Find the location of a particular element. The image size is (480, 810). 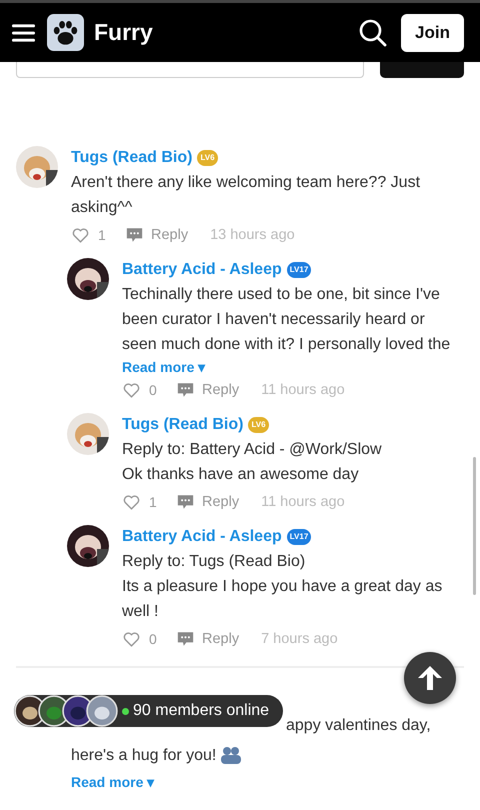

faded-comment-text: seen much done with it? I personally loved the is located at coordinates (286, 345).